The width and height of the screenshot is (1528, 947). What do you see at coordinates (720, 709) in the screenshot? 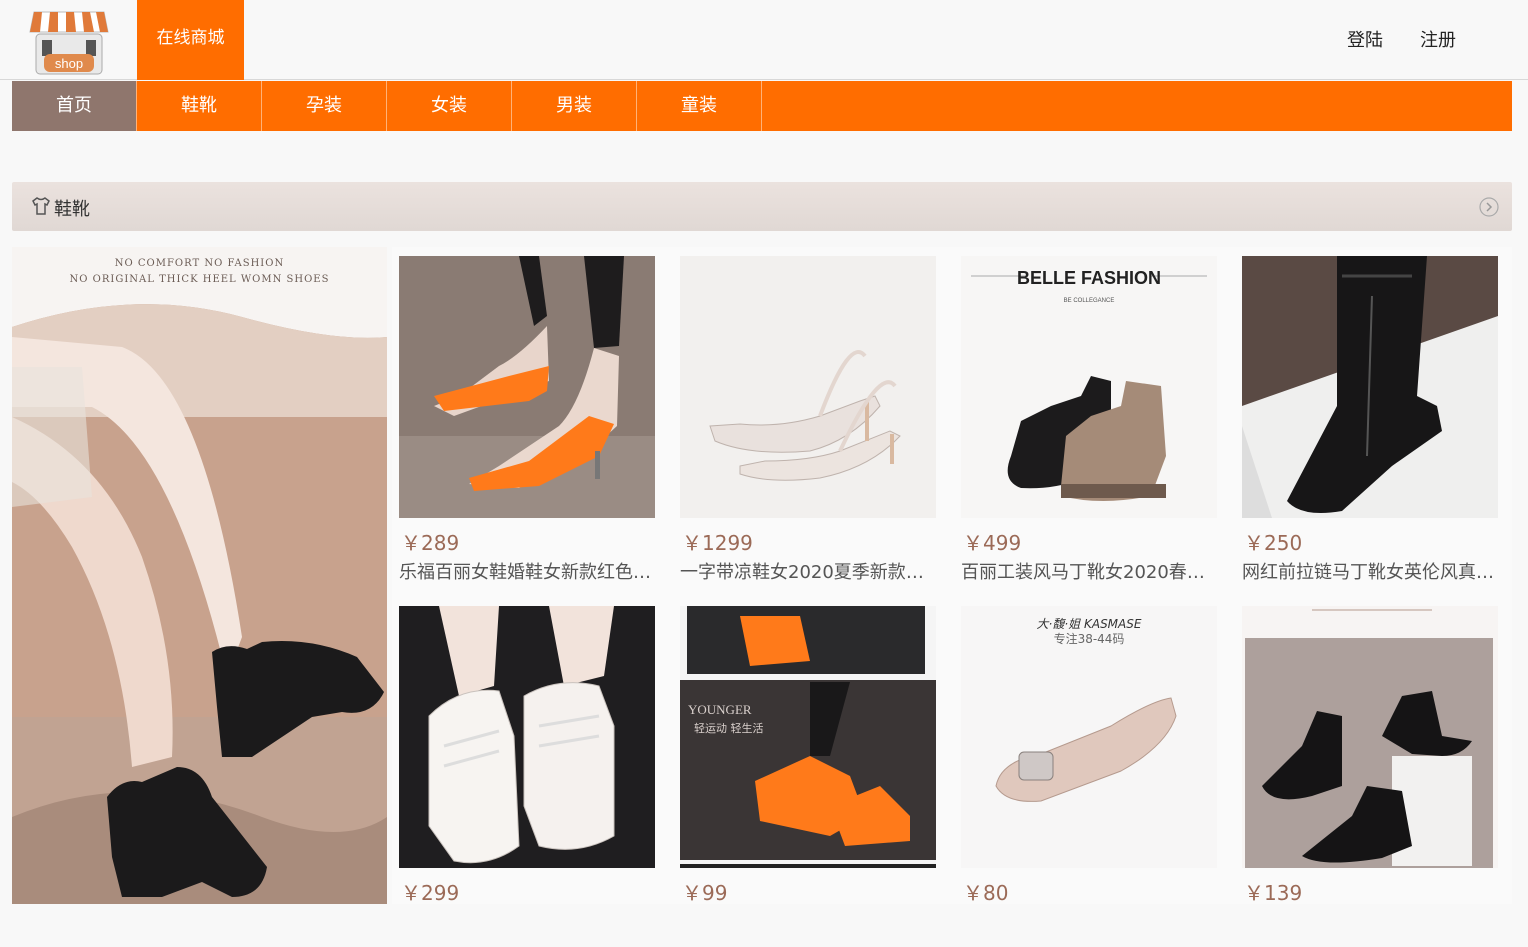
I see `image-brand-text: YOUNGER` at bounding box center [720, 709].